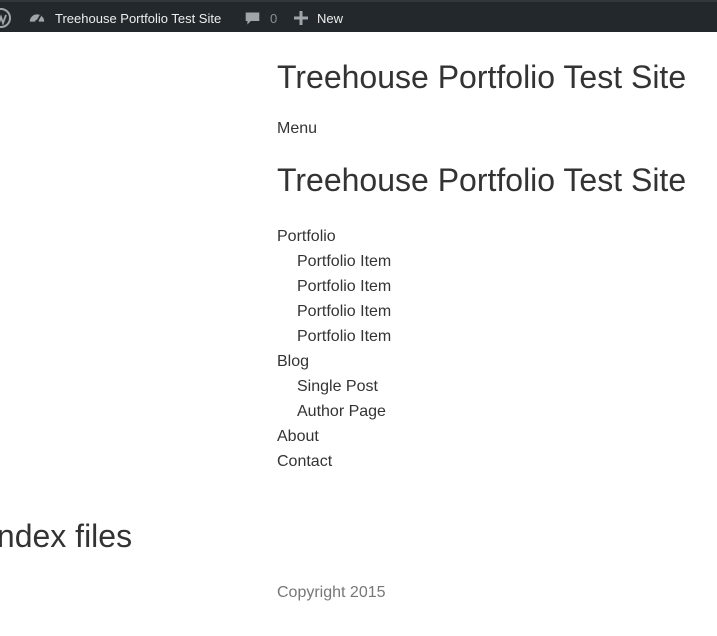 Image resolution: width=717 pixels, height=636 pixels. Describe the element at coordinates (334, 386) in the screenshot. I see `nav-item-single-post: Single Post` at that location.